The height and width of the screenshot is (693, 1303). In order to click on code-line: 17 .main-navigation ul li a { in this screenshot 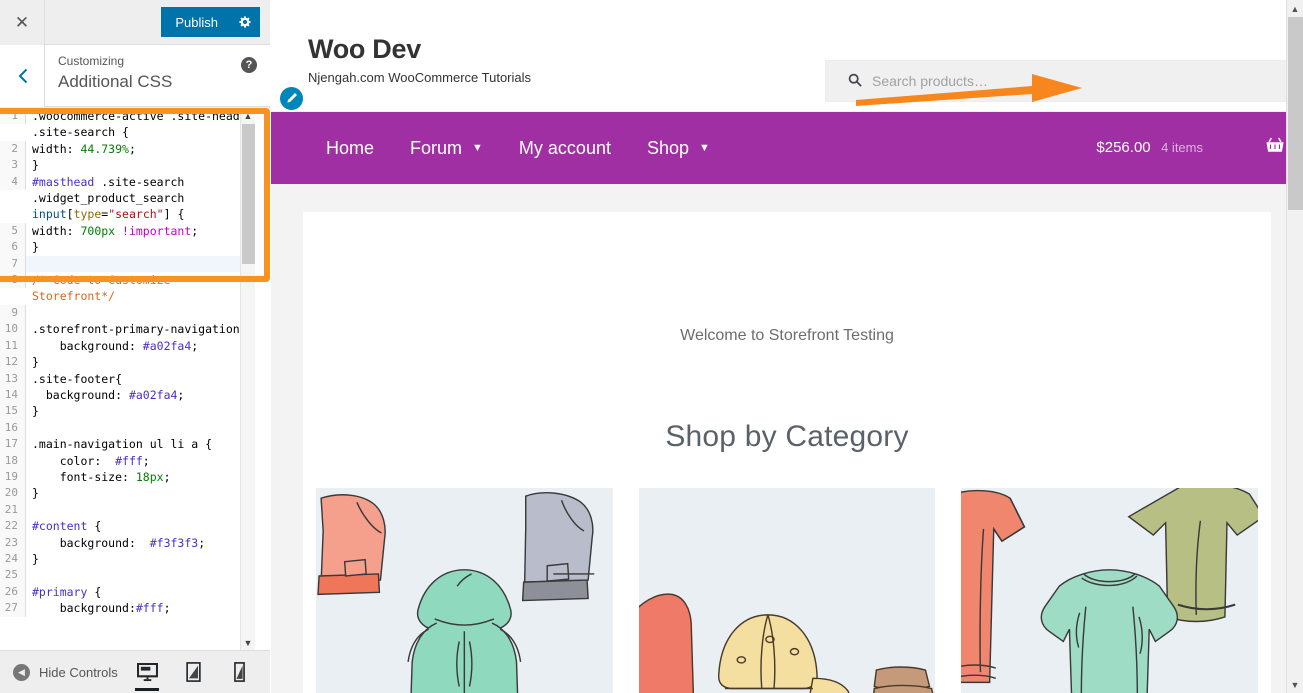, I will do `click(127, 444)`.